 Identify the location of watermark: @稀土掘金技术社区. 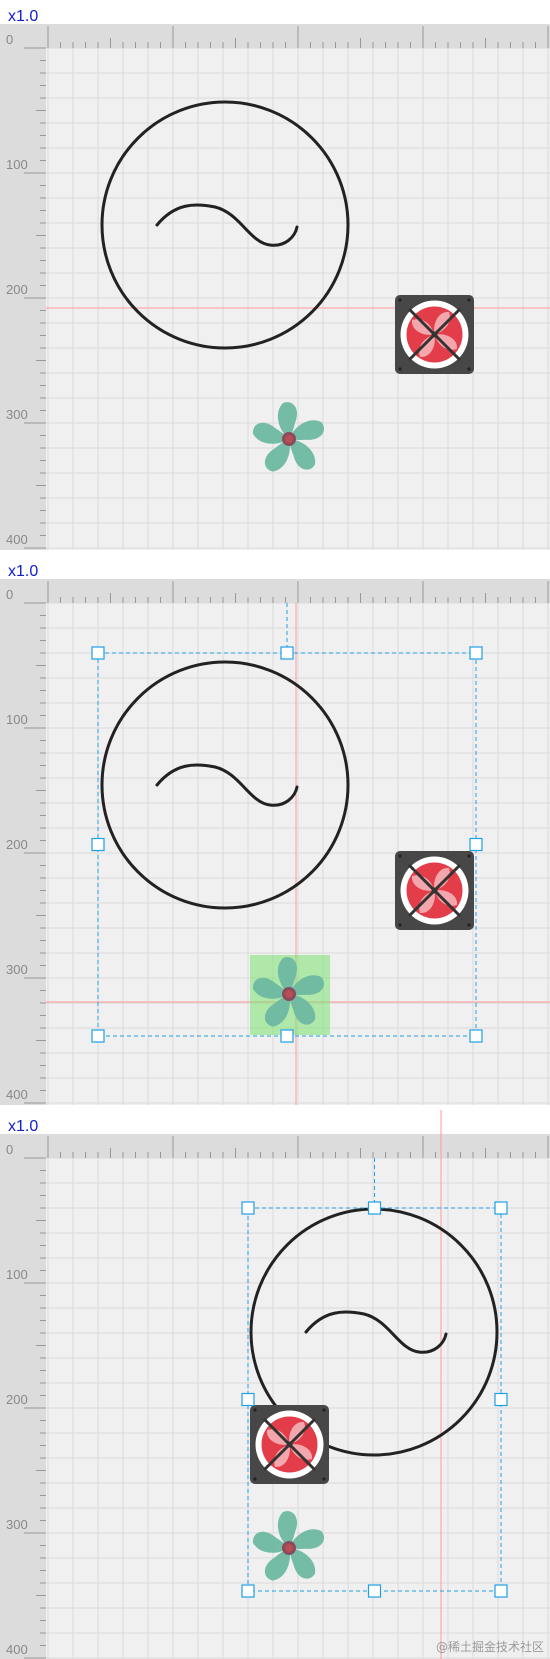
(489, 1647).